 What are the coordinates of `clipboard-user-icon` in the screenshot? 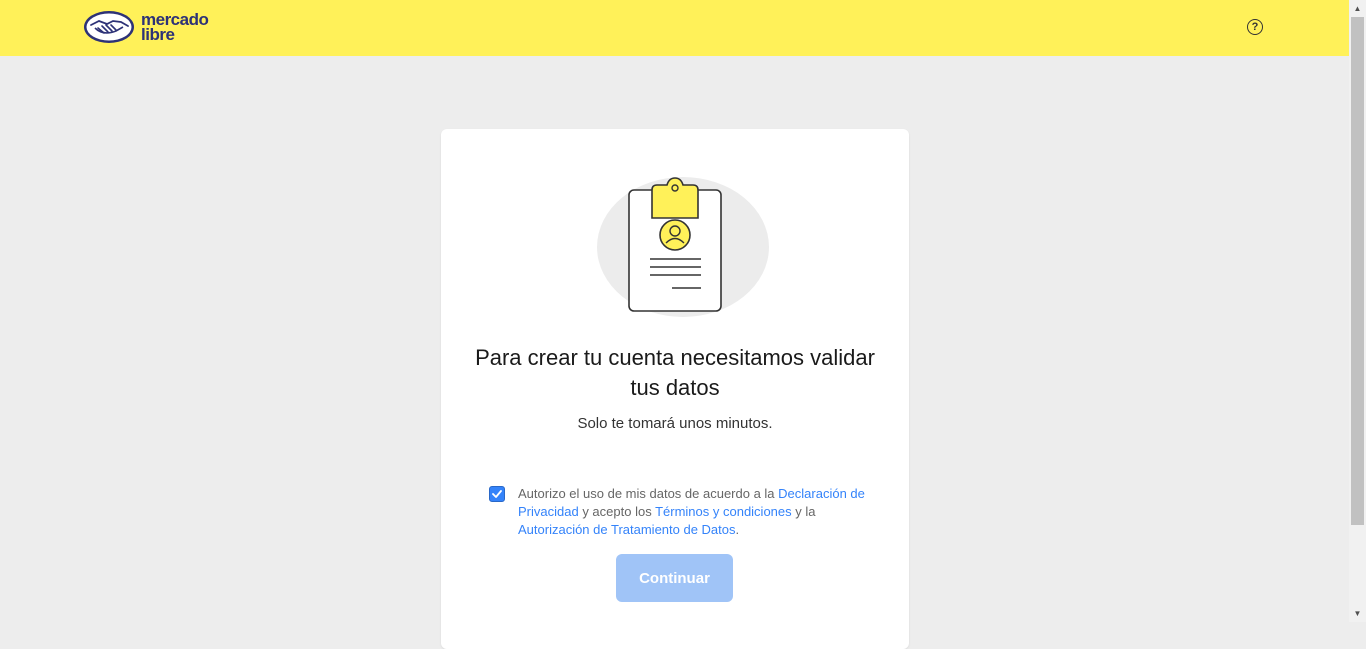 It's located at (683, 247).